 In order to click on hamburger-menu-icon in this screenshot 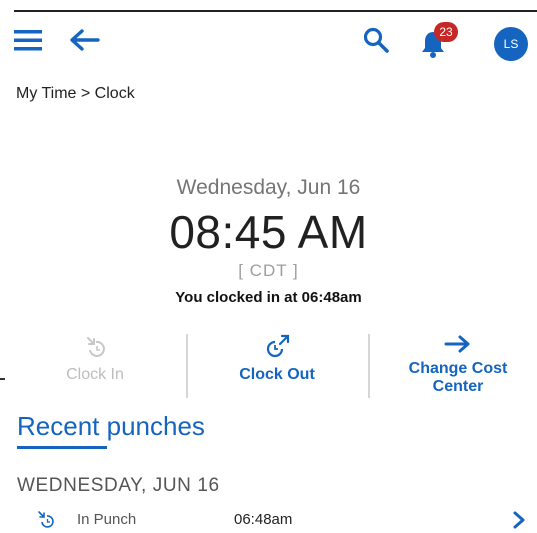, I will do `click(28, 40)`.